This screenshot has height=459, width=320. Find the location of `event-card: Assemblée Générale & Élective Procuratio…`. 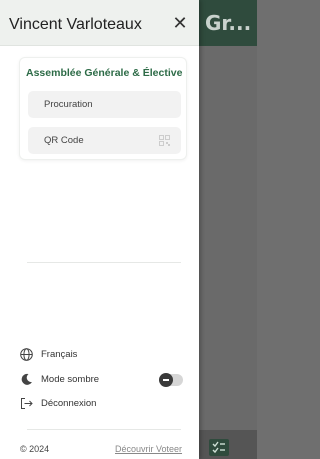

event-card: Assemblée Générale & Élective Procuratio… is located at coordinates (103, 108).